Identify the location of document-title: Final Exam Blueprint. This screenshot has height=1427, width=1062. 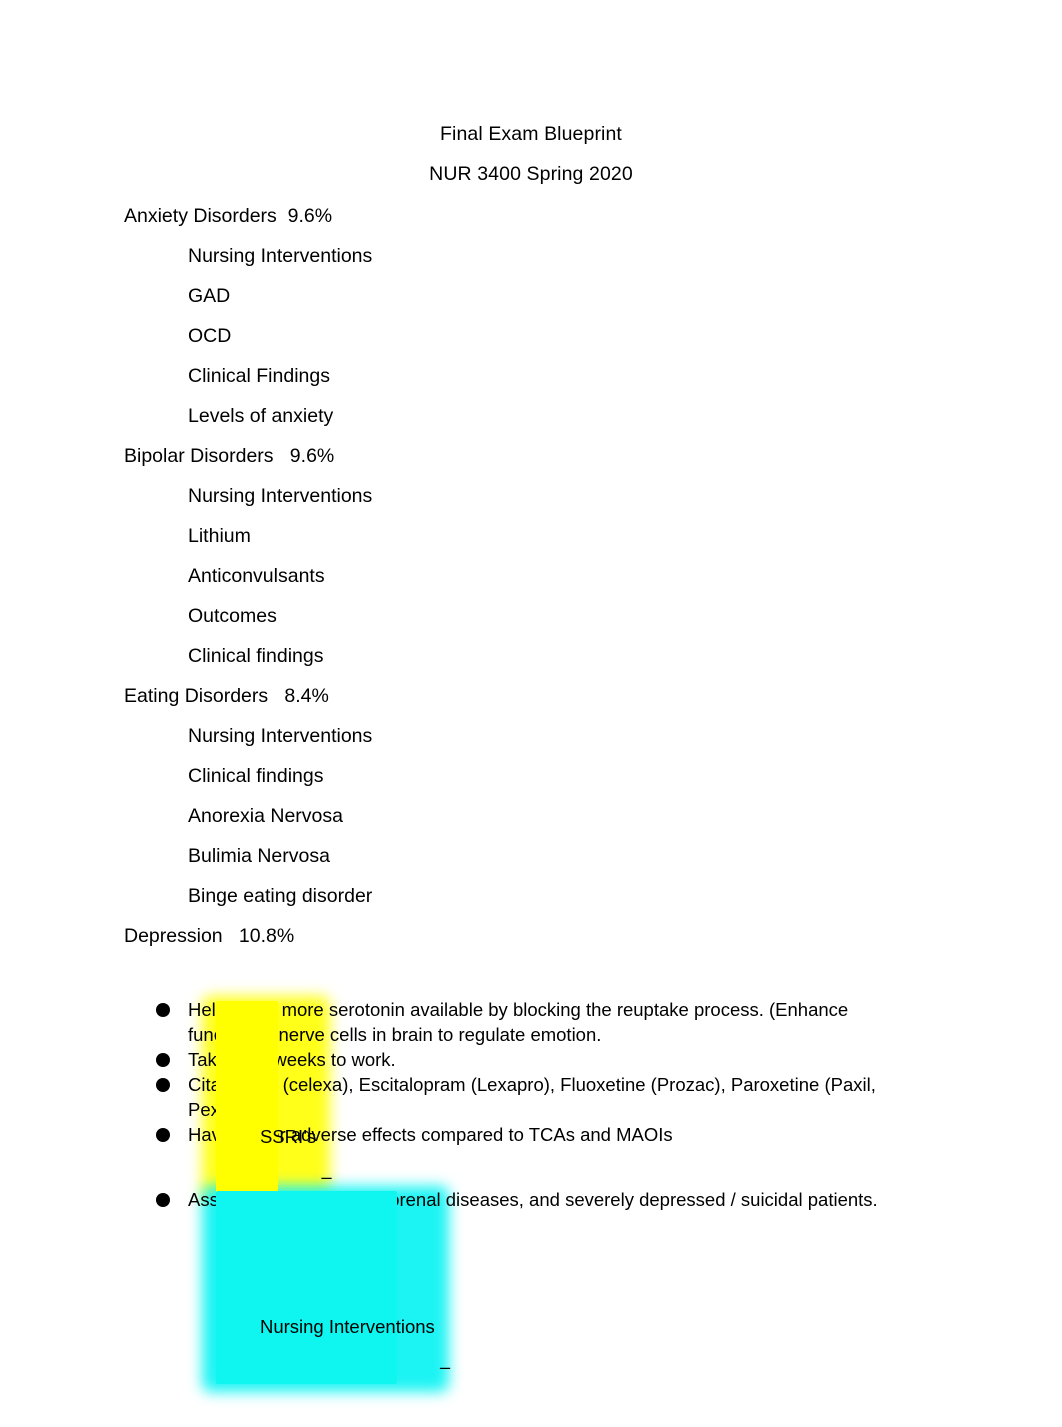
(531, 134).